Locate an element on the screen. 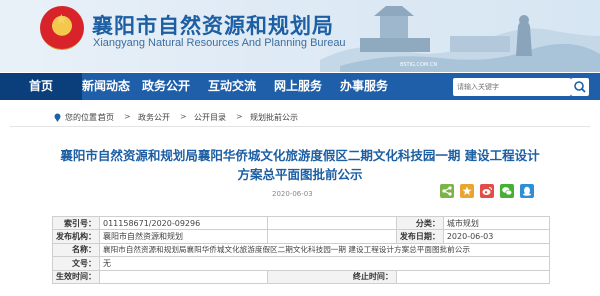  nav-item-gov-affairs: 政务公开 is located at coordinates (166, 86).